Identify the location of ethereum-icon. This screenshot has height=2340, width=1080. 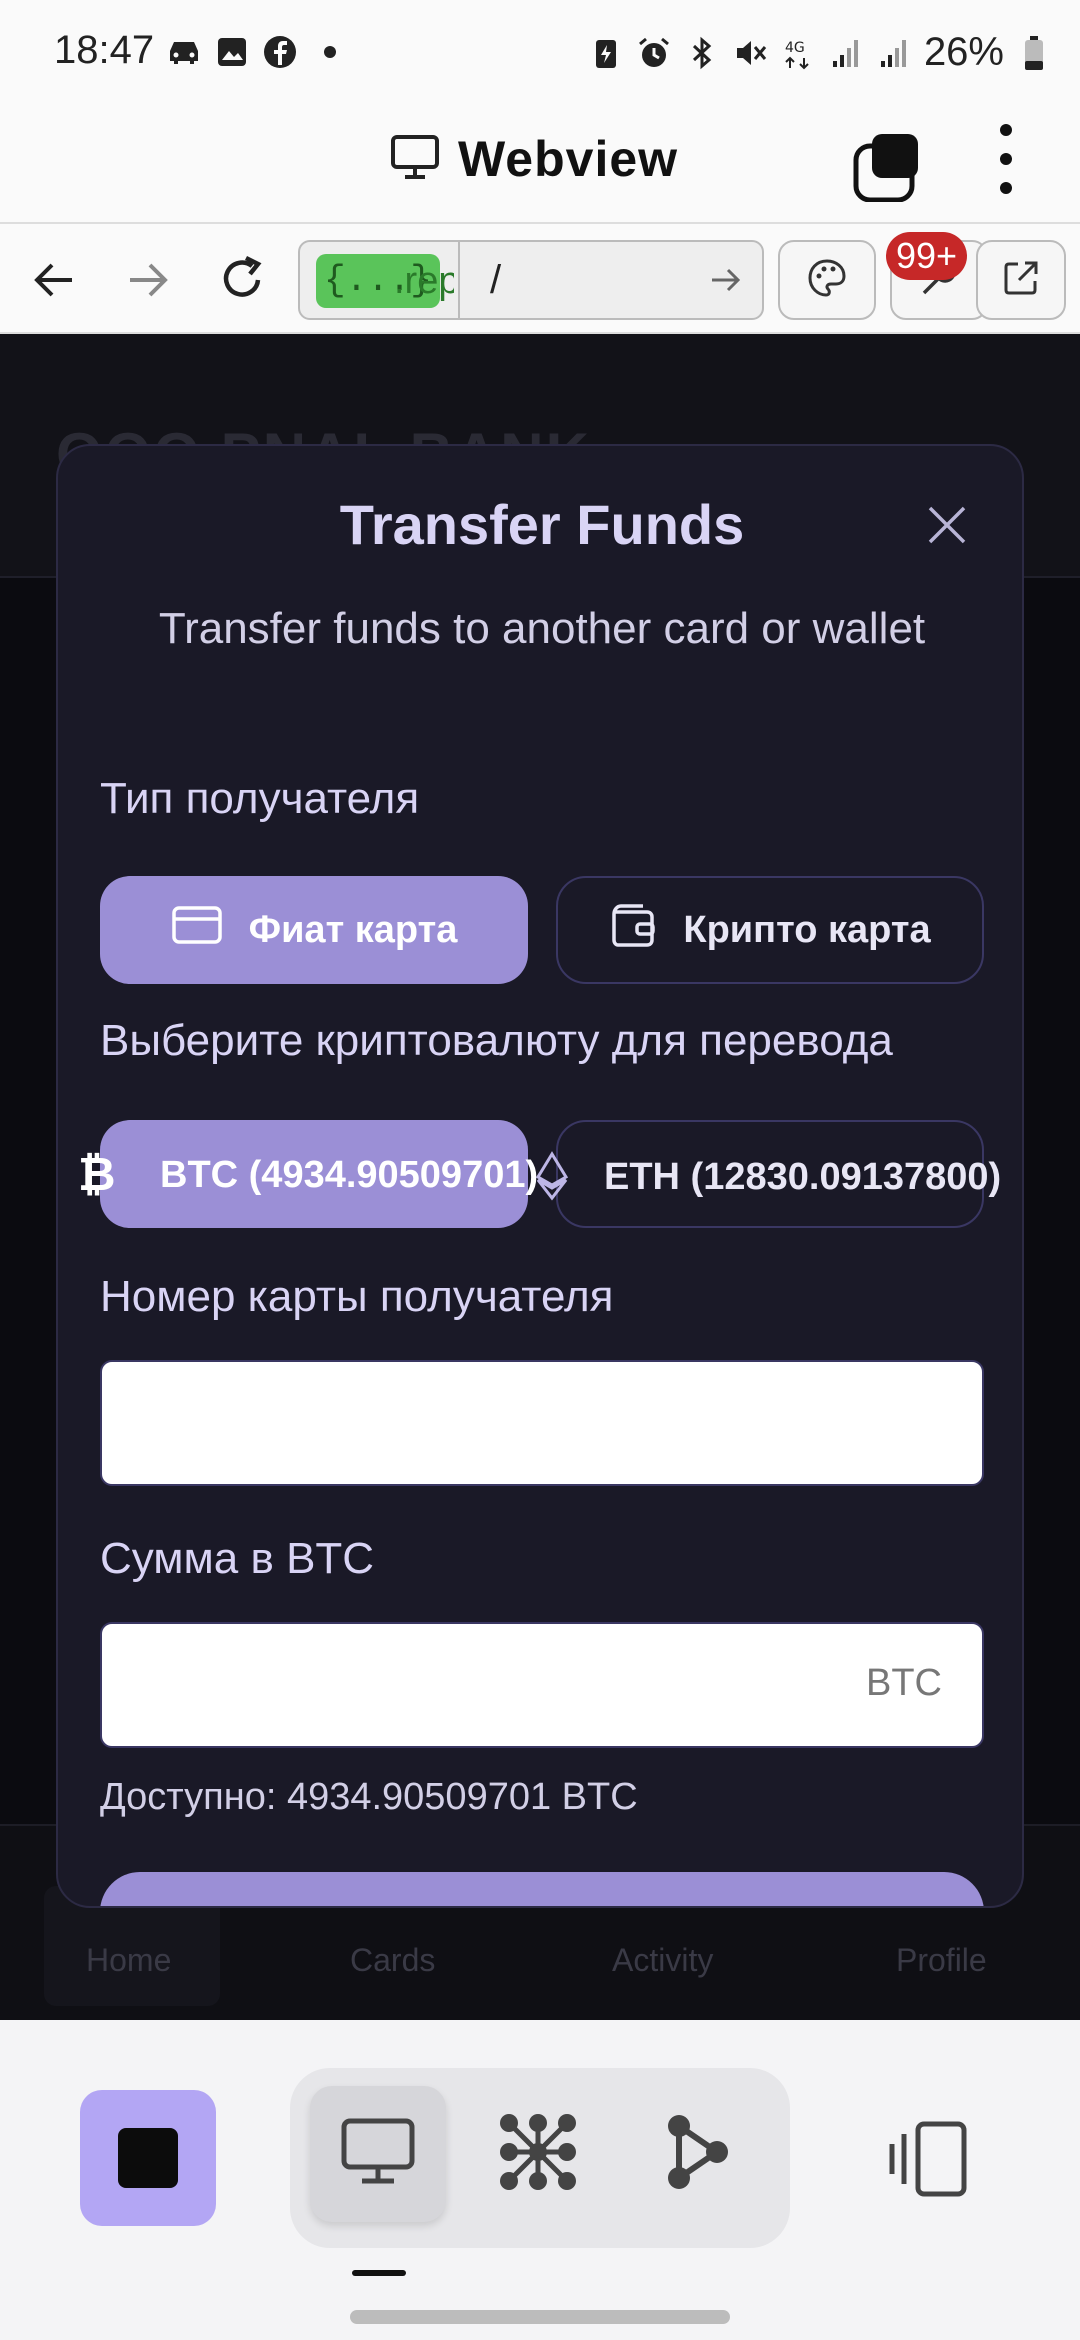
(552, 1176).